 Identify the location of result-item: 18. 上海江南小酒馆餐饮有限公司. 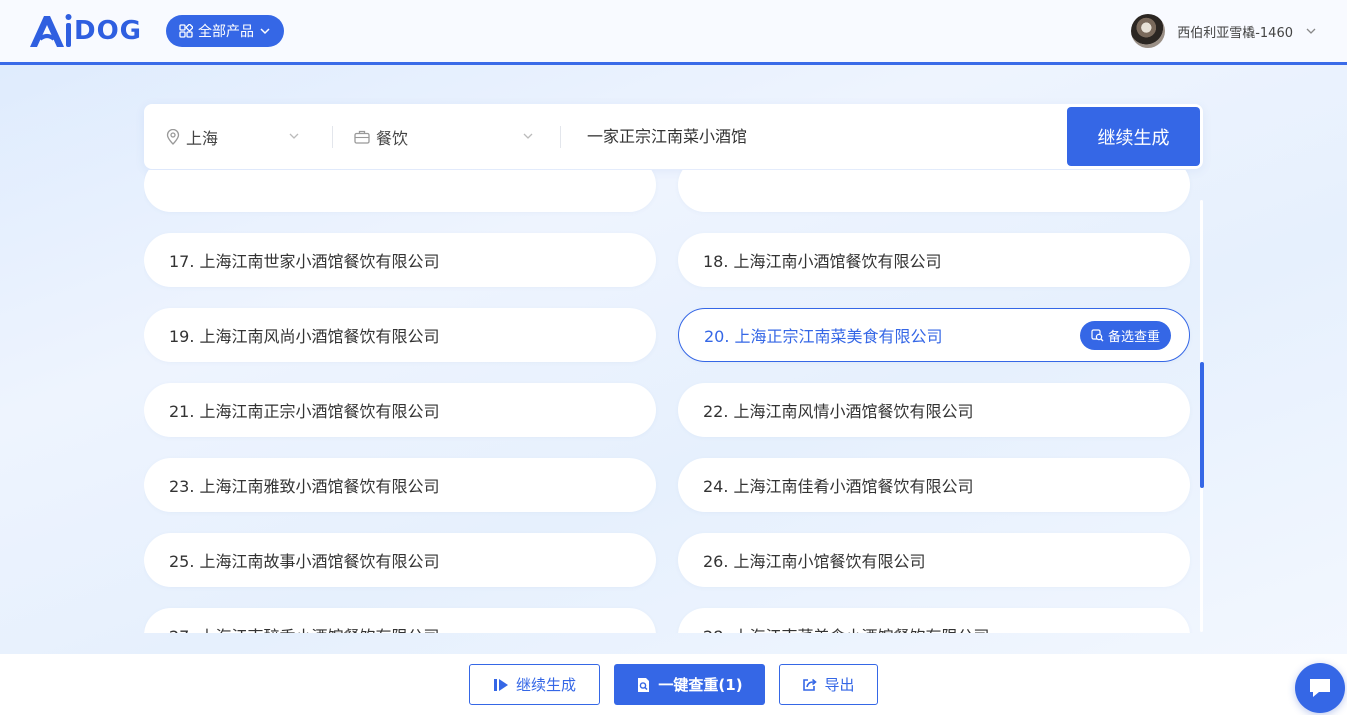
(934, 260).